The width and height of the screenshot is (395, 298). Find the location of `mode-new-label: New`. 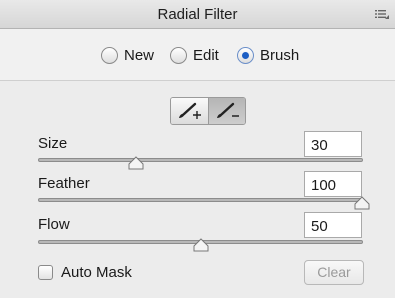

mode-new-label: New is located at coordinates (139, 55).